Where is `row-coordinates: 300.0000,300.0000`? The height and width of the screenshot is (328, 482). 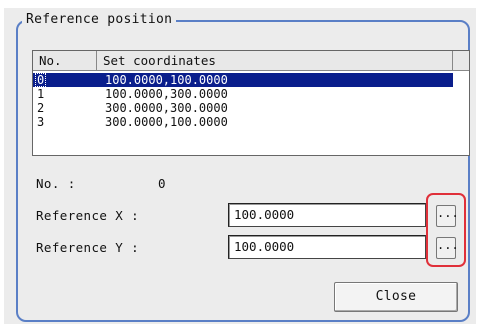
row-coordinates: 300.0000,300.0000 is located at coordinates (166, 108).